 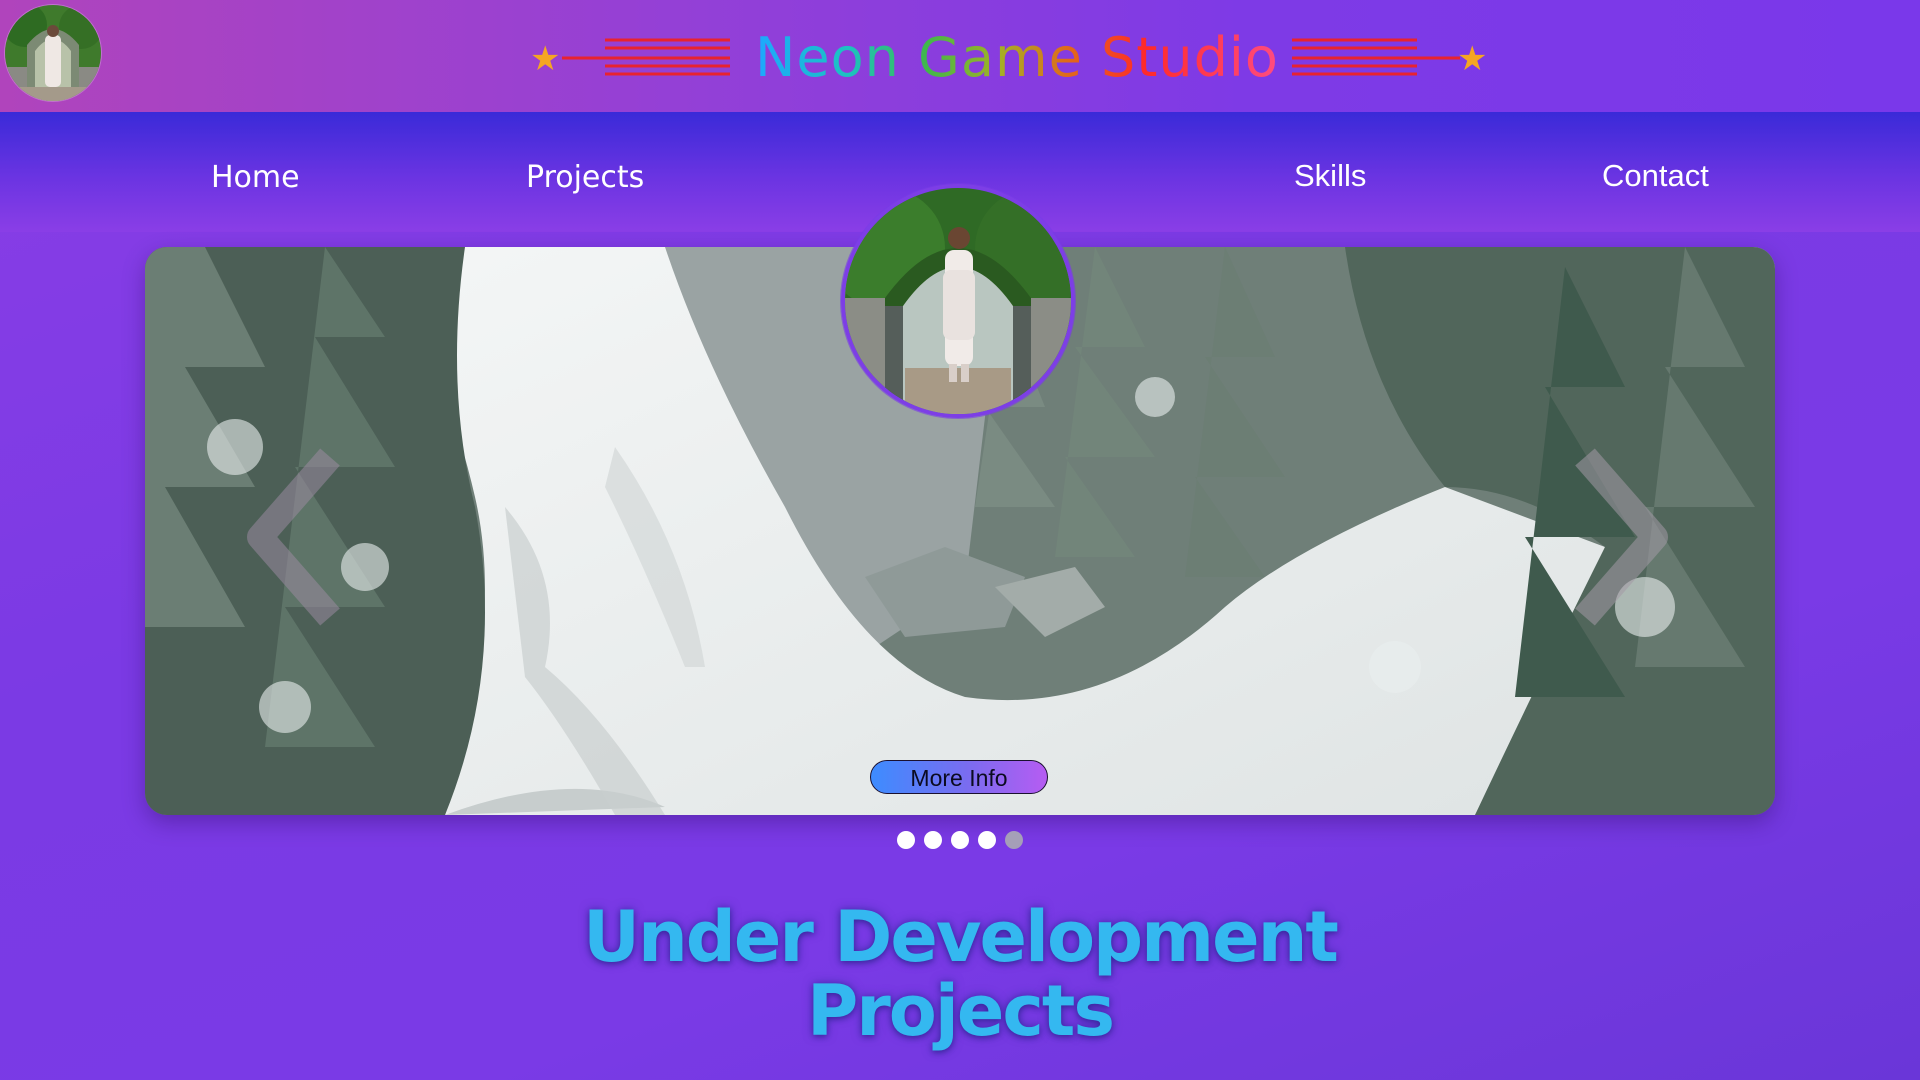 I want to click on section-title-line-2: Projects, so click(x=960, y=1011).